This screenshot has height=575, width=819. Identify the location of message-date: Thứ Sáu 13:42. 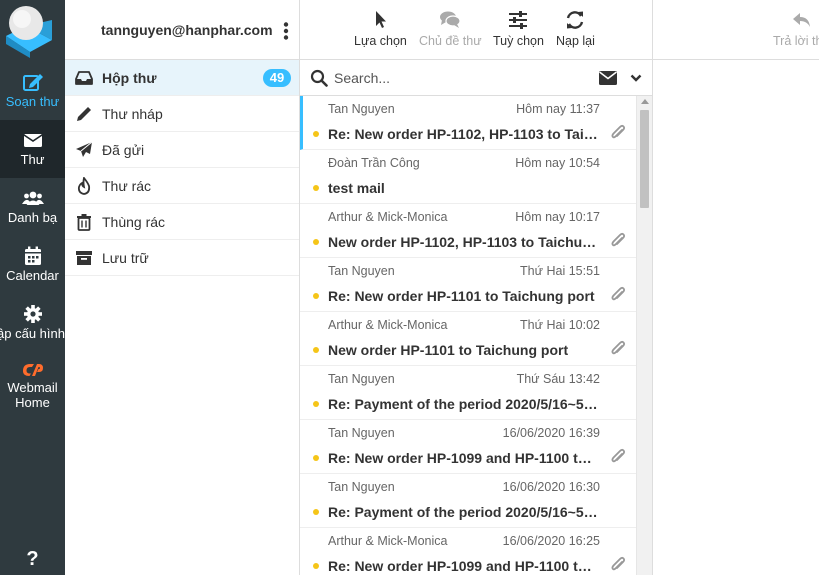
(558, 379).